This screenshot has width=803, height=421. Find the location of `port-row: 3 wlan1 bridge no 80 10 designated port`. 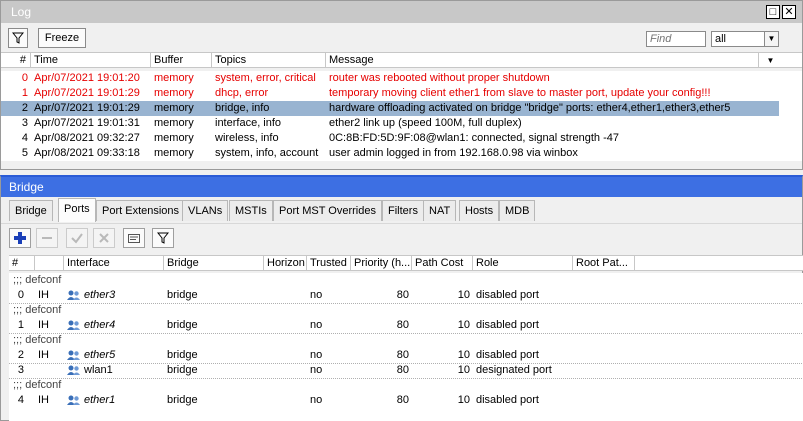

port-row: 3 wlan1 bridge no 80 10 designated port is located at coordinates (406, 370).